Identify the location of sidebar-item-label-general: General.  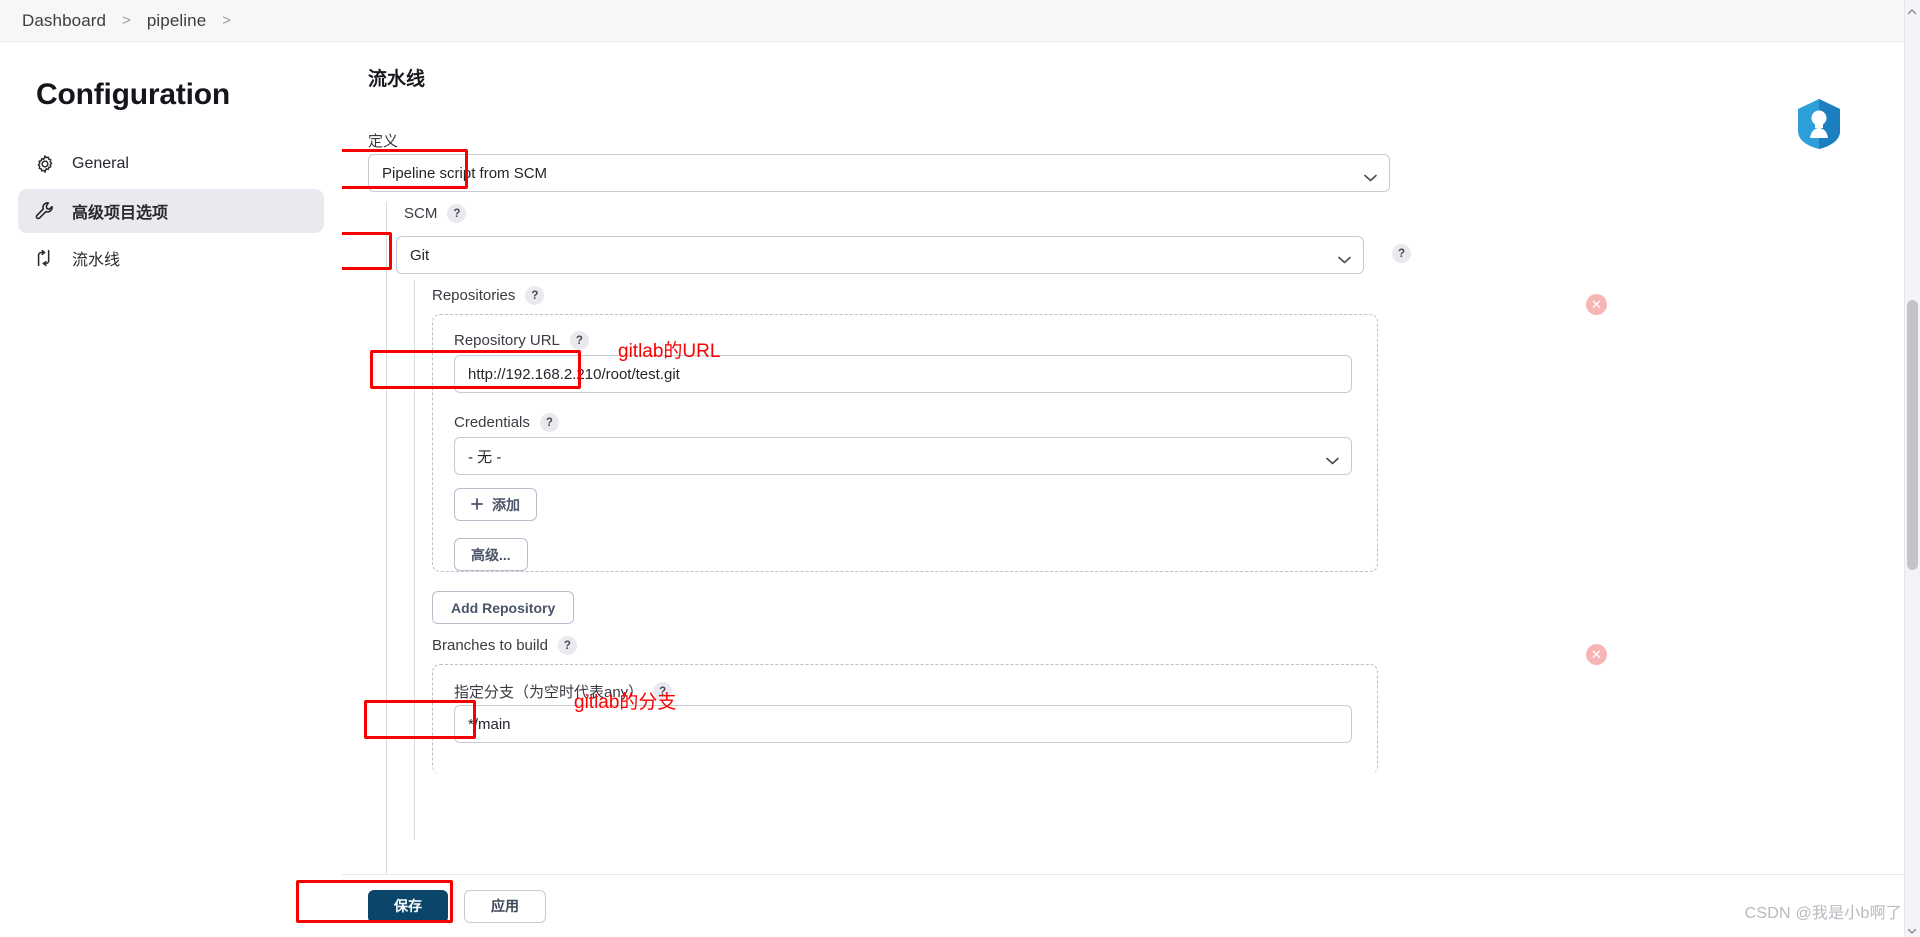
(100, 163).